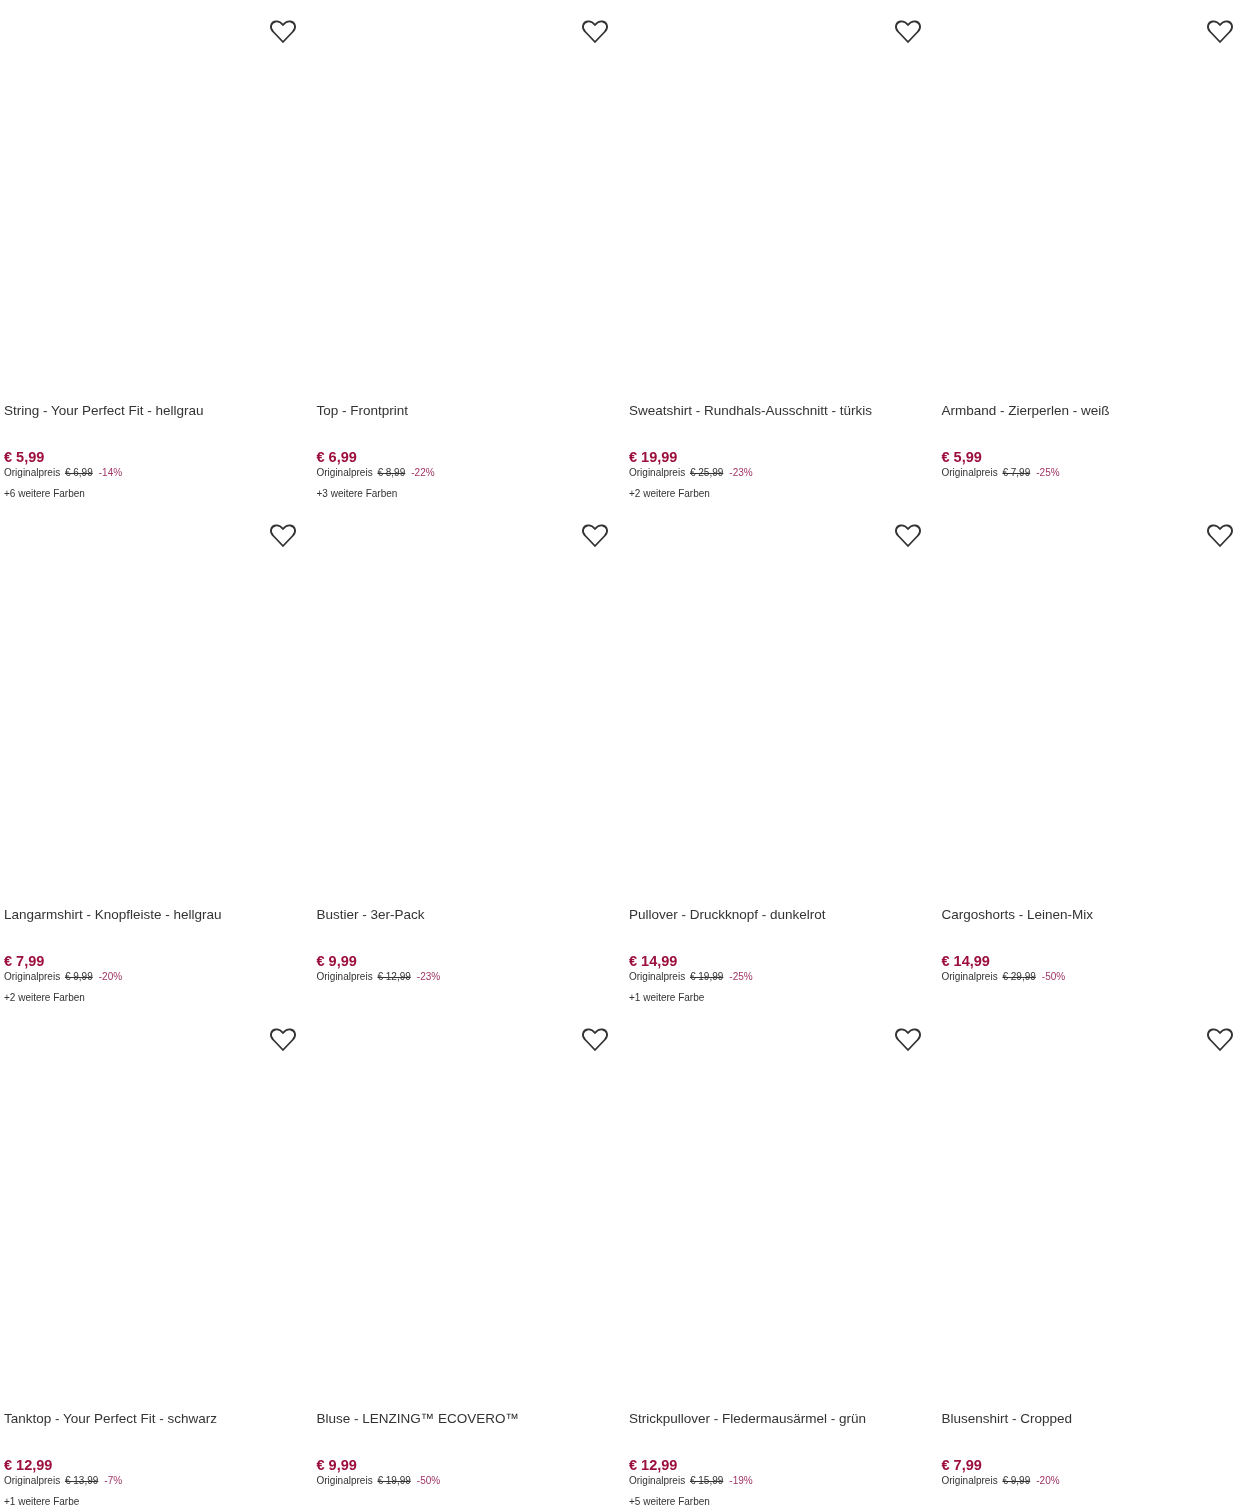  Describe the element at coordinates (158, 915) in the screenshot. I see `product-title: Langarmshirt - Knopfleiste - hellgrau` at that location.